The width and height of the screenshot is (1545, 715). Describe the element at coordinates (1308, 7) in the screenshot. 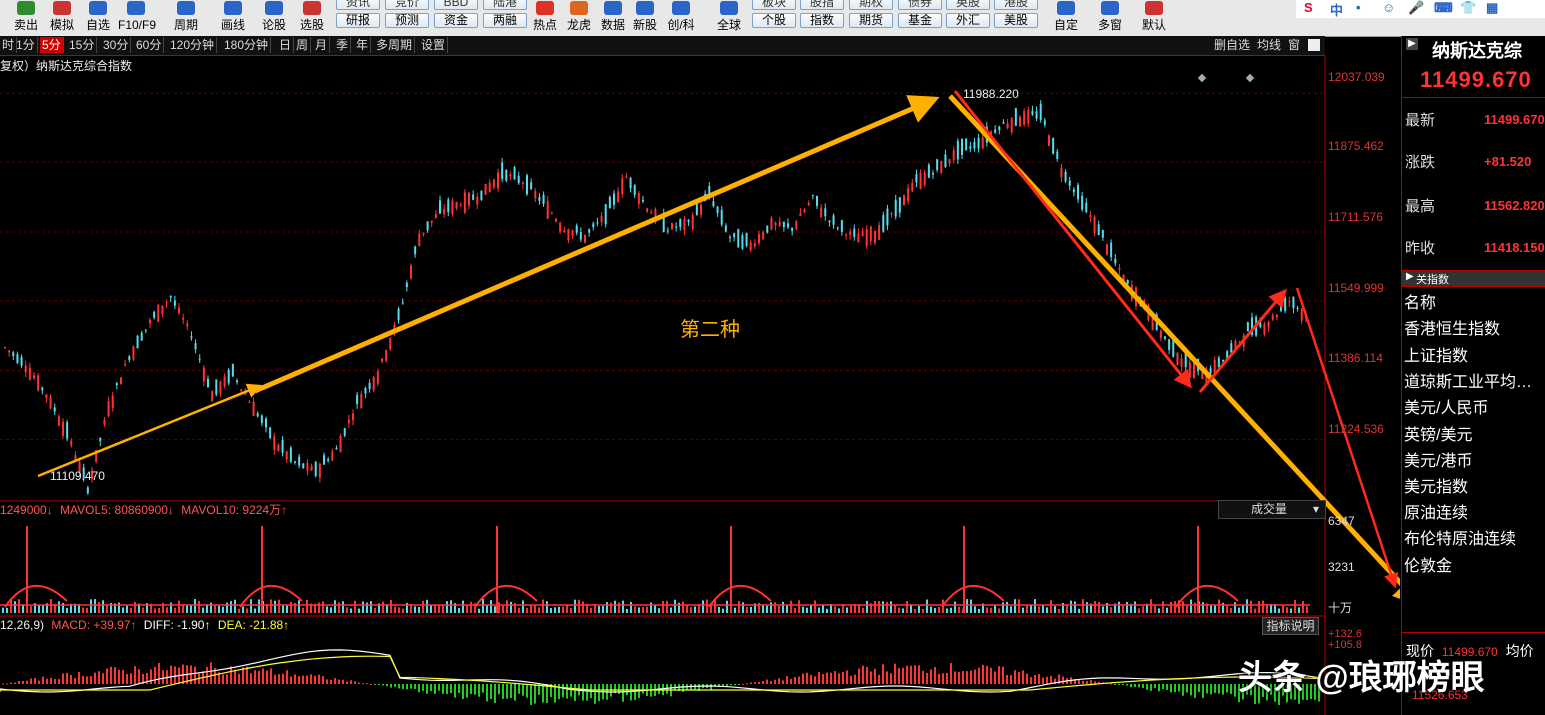

I see `ime-icon: S` at that location.